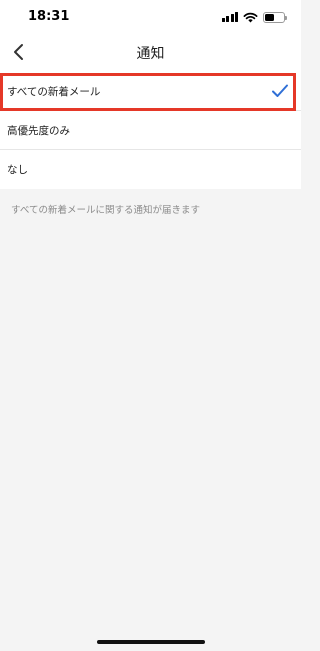 The width and height of the screenshot is (320, 651). Describe the element at coordinates (275, 17) in the screenshot. I see `battery-icon` at that location.